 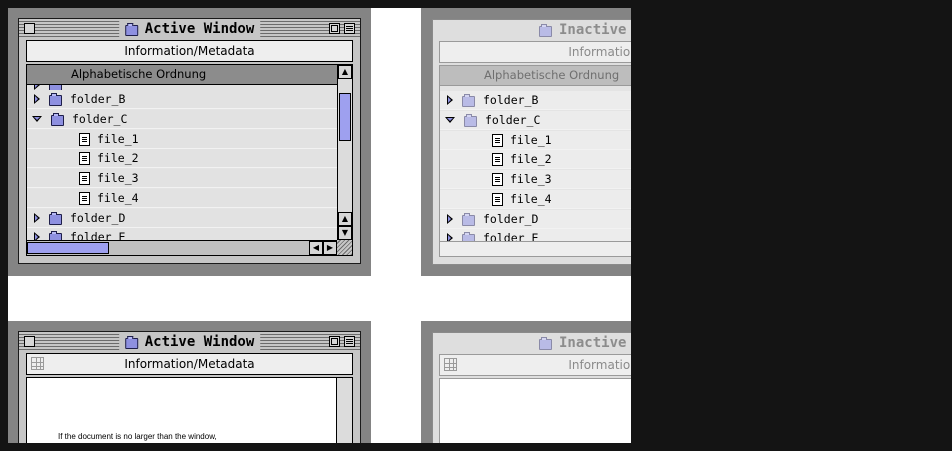 What do you see at coordinates (345, 72) in the screenshot?
I see `scroll-up-button: ▲` at bounding box center [345, 72].